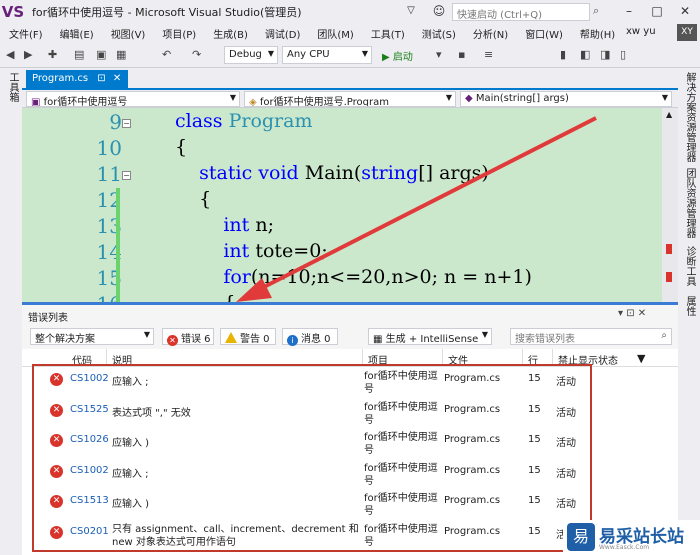 Image resolution: width=700 pixels, height=555 pixels. I want to click on search-error-list-input: 搜索错误列表 ⌕, so click(591, 336).